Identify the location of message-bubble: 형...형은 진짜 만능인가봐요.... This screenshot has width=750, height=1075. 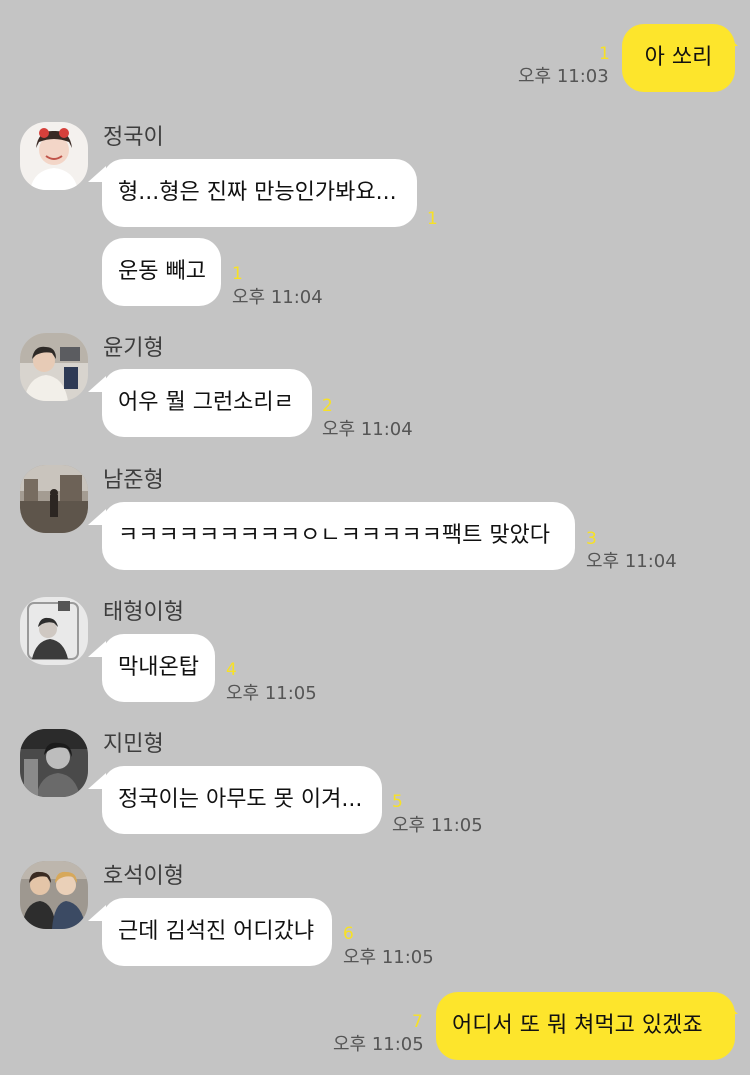
(259, 193).